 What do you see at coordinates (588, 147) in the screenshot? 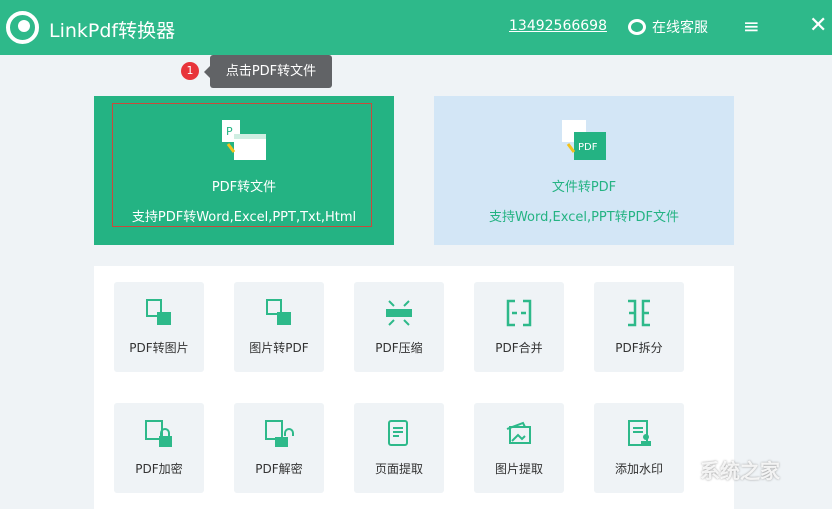
I see `pdf-label: PDF` at bounding box center [588, 147].